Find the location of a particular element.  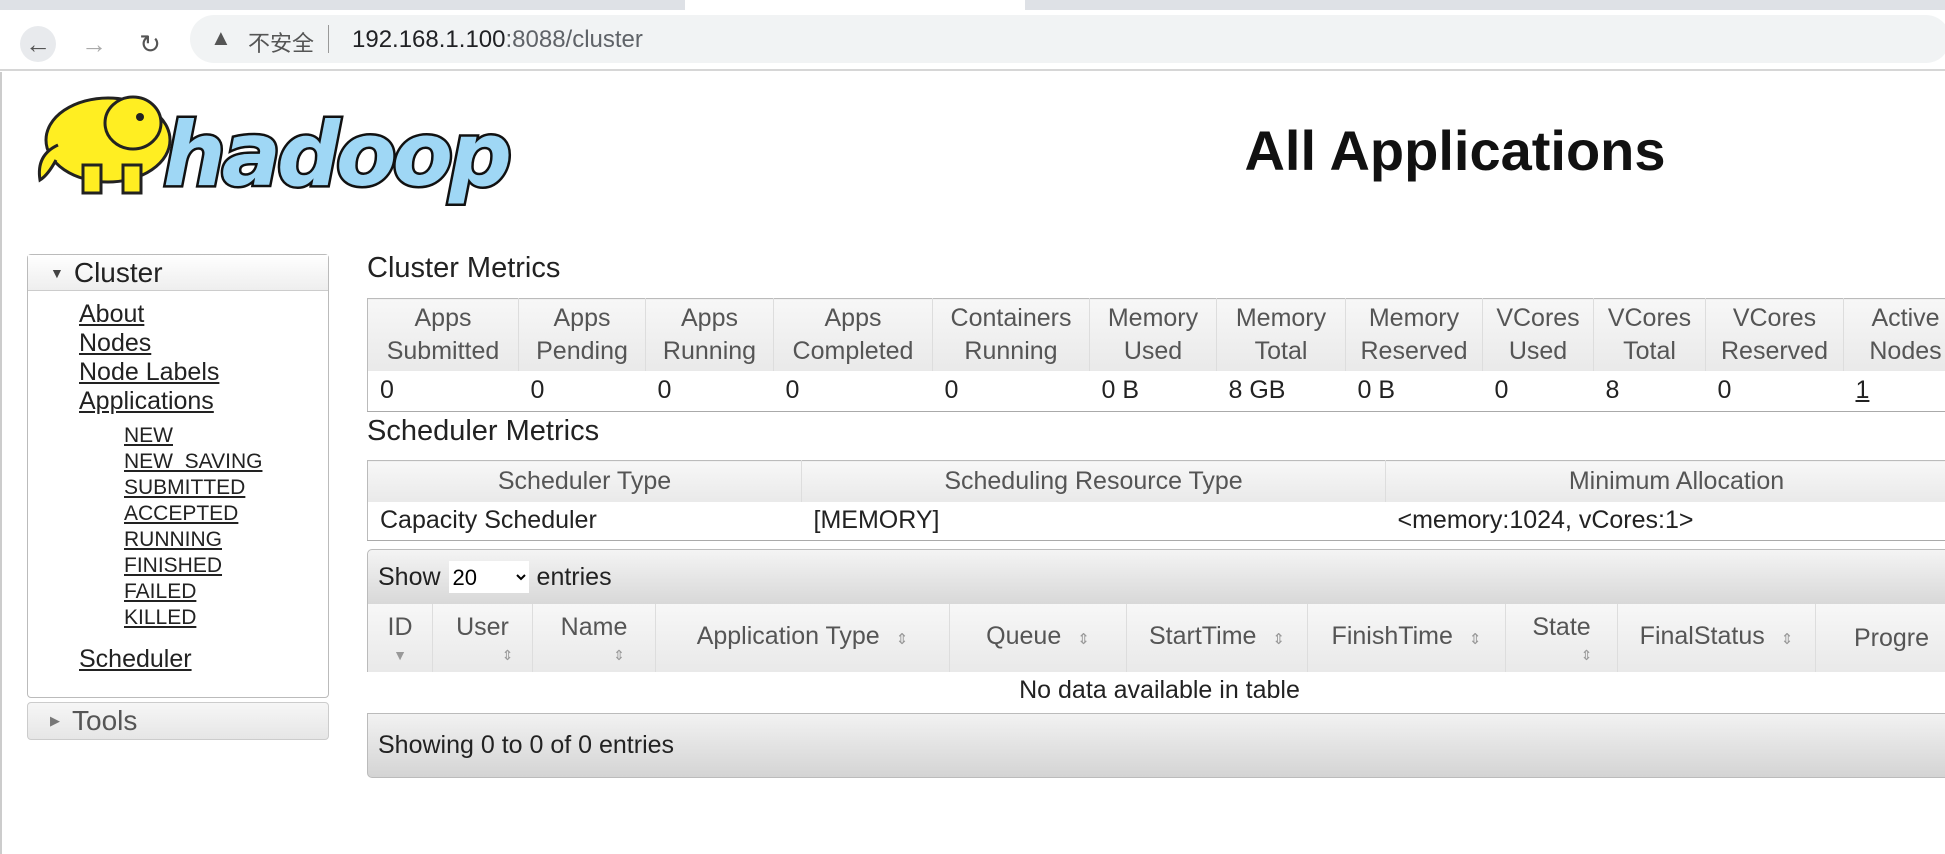

value-memory-total: 8 GB is located at coordinates (1281, 391).